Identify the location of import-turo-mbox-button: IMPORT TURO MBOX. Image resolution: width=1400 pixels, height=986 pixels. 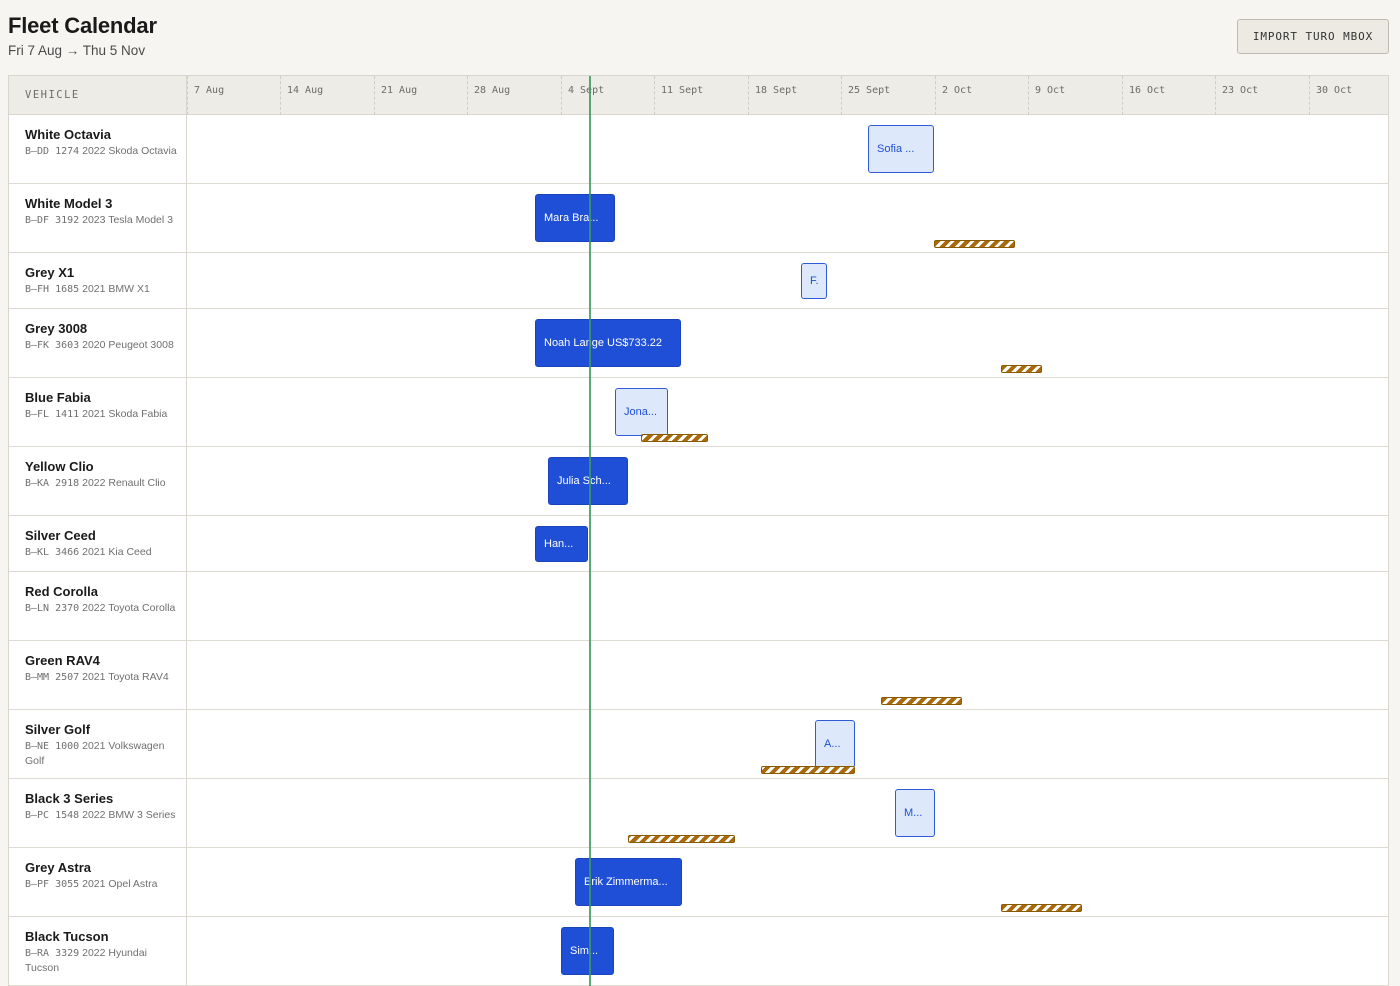
(1313, 36).